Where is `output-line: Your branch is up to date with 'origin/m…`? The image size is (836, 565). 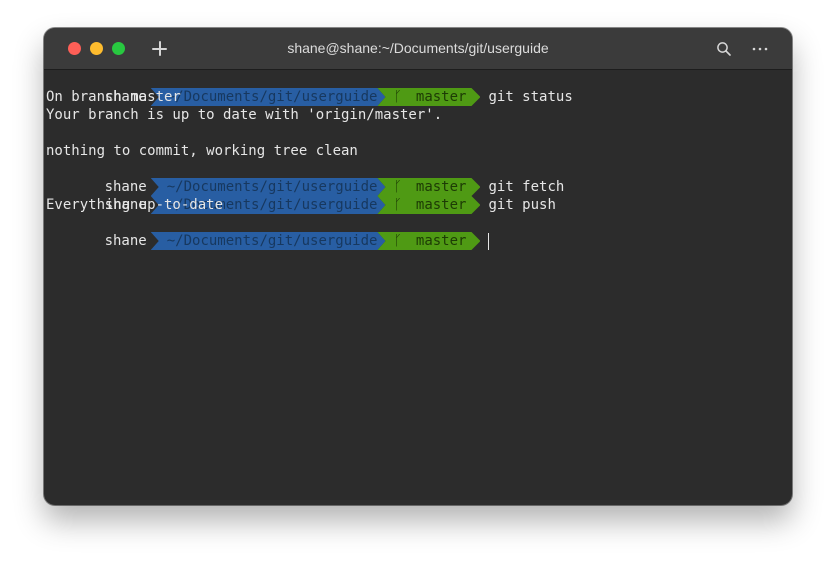 output-line: Your branch is up to date with 'origin/m… is located at coordinates (244, 115).